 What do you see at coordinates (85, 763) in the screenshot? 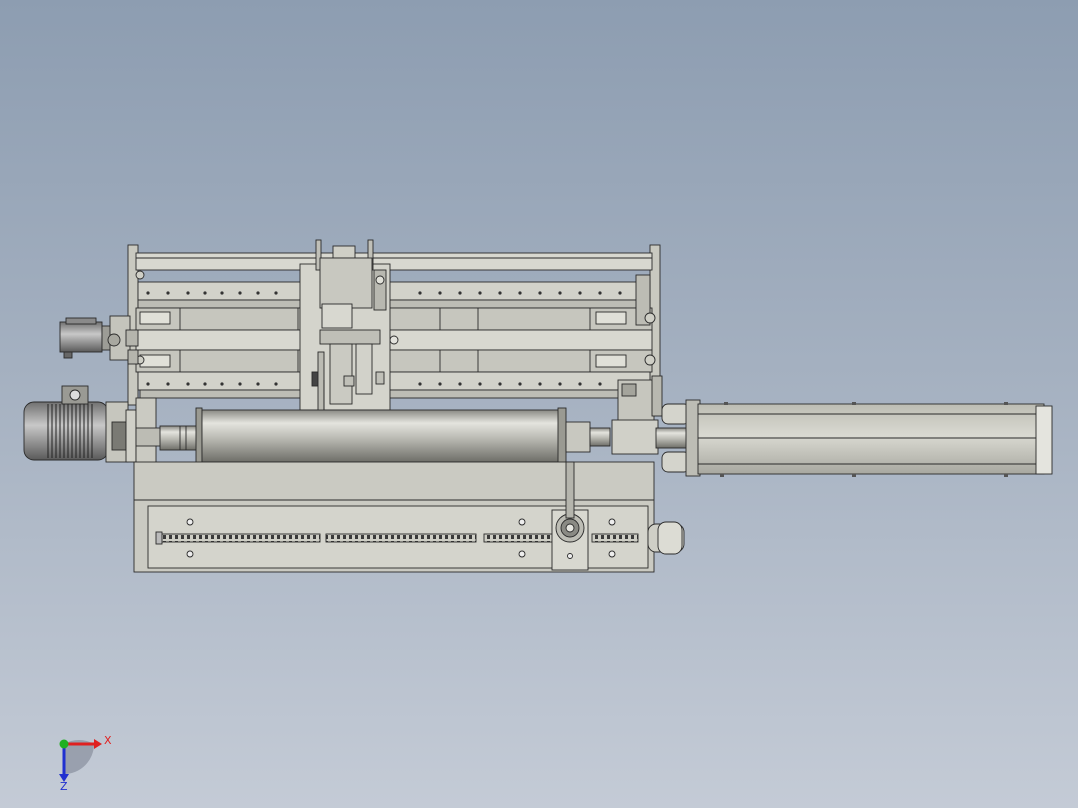
I see `coordinate-triad: X Z` at bounding box center [85, 763].